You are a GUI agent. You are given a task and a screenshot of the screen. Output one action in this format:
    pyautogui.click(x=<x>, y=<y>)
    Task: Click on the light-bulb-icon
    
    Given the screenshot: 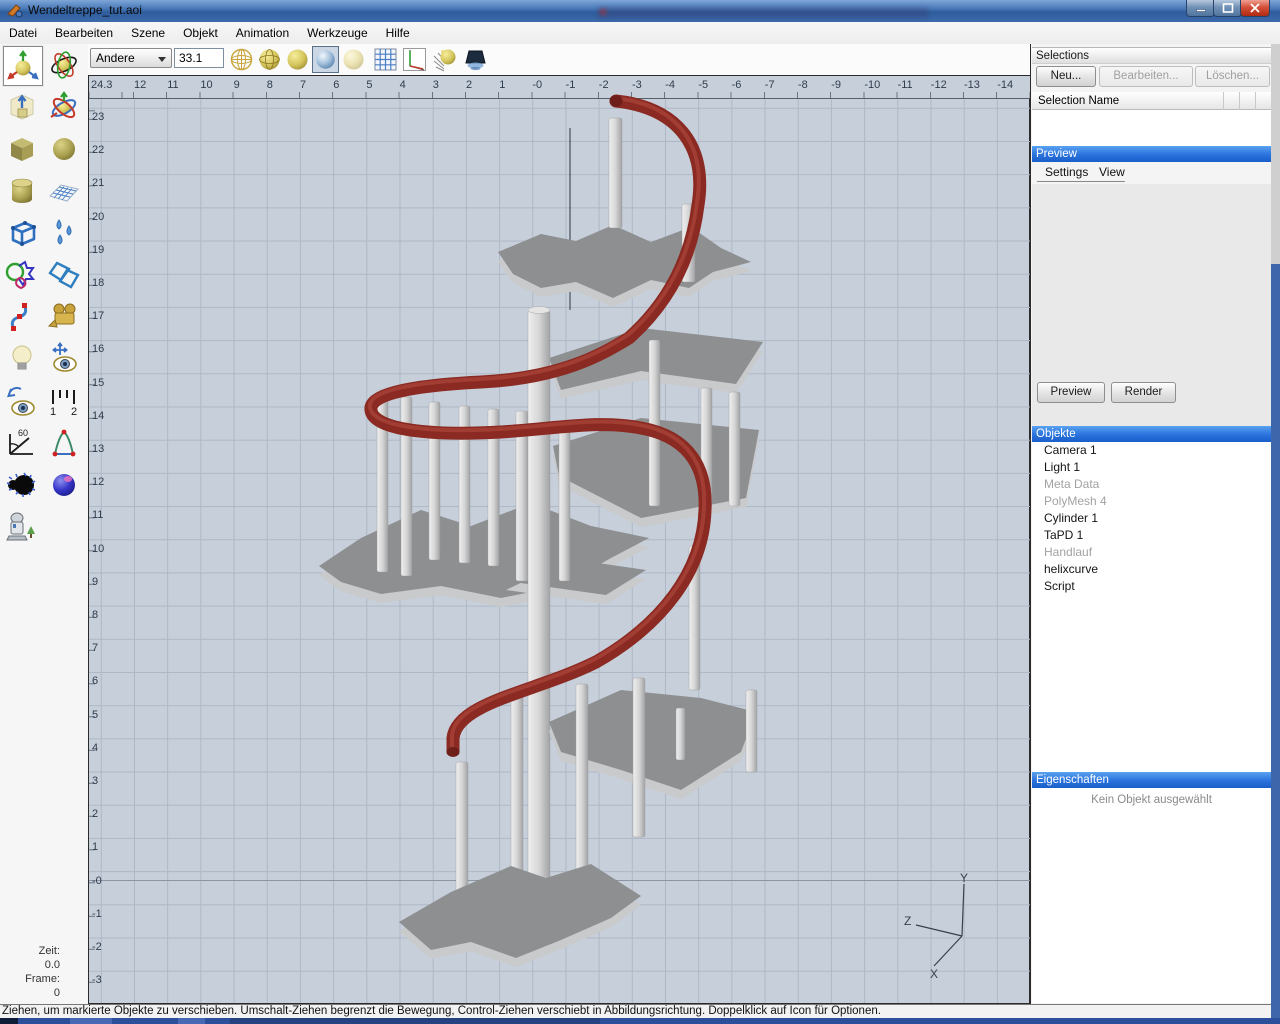 What is the action you would take?
    pyautogui.click(x=22, y=357)
    